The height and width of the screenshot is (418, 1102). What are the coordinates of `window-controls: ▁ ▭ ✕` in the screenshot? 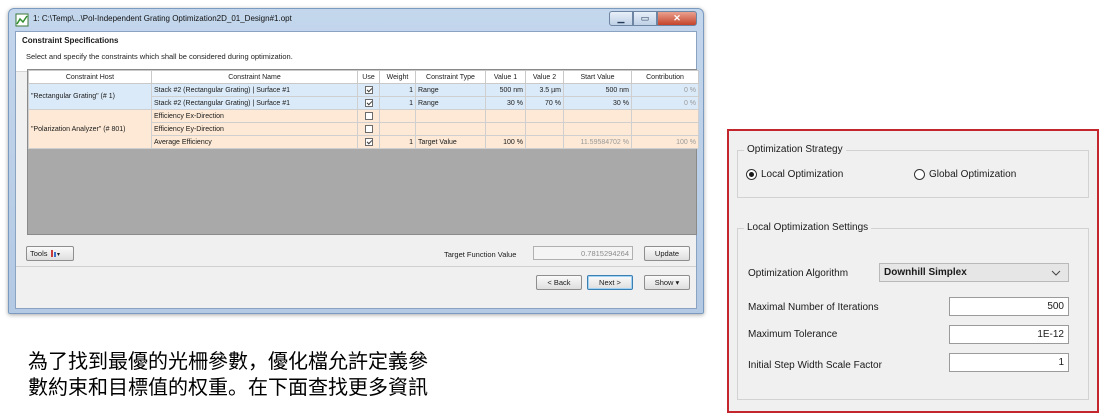 It's located at (653, 18).